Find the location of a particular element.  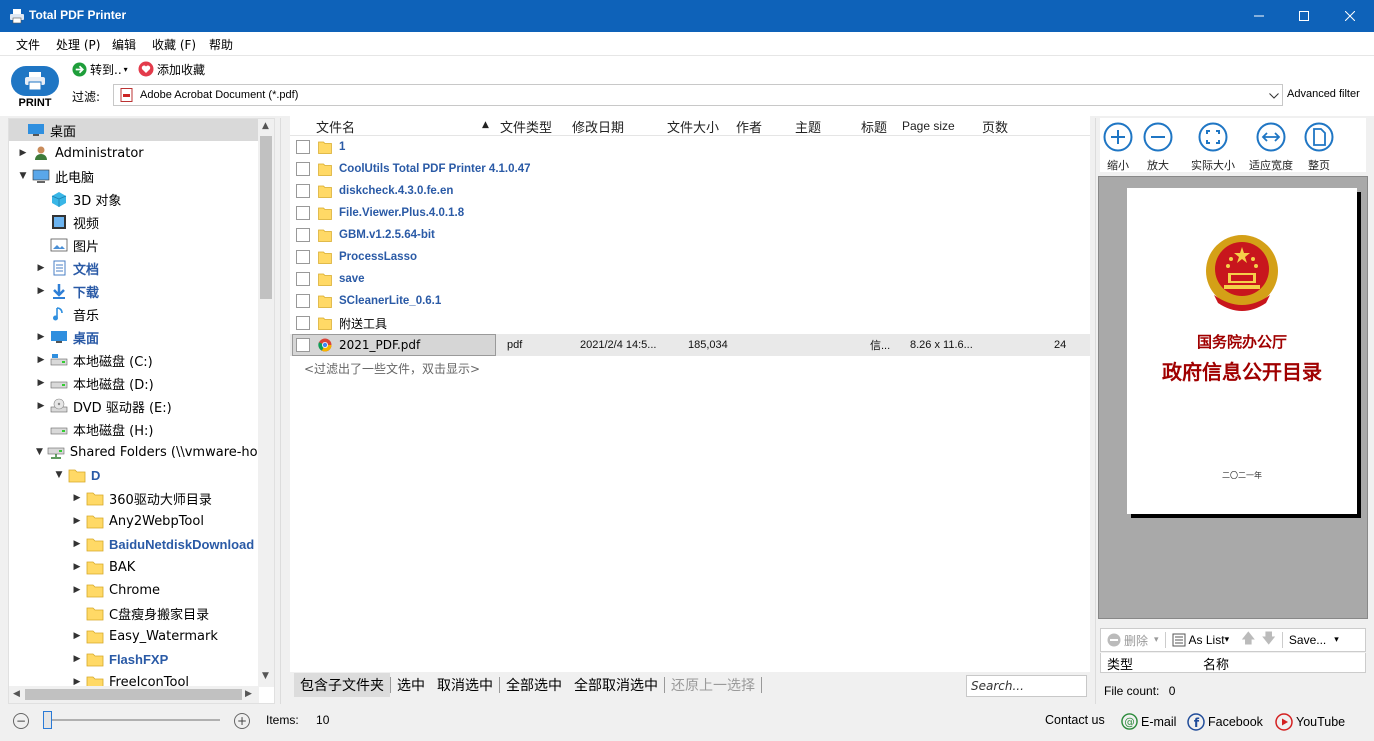

file-row: 1 is located at coordinates (690, 147).